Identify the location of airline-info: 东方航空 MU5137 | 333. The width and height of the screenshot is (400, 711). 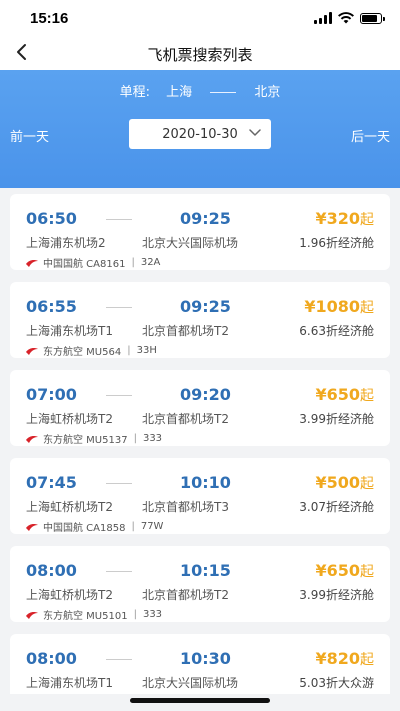
(94, 438).